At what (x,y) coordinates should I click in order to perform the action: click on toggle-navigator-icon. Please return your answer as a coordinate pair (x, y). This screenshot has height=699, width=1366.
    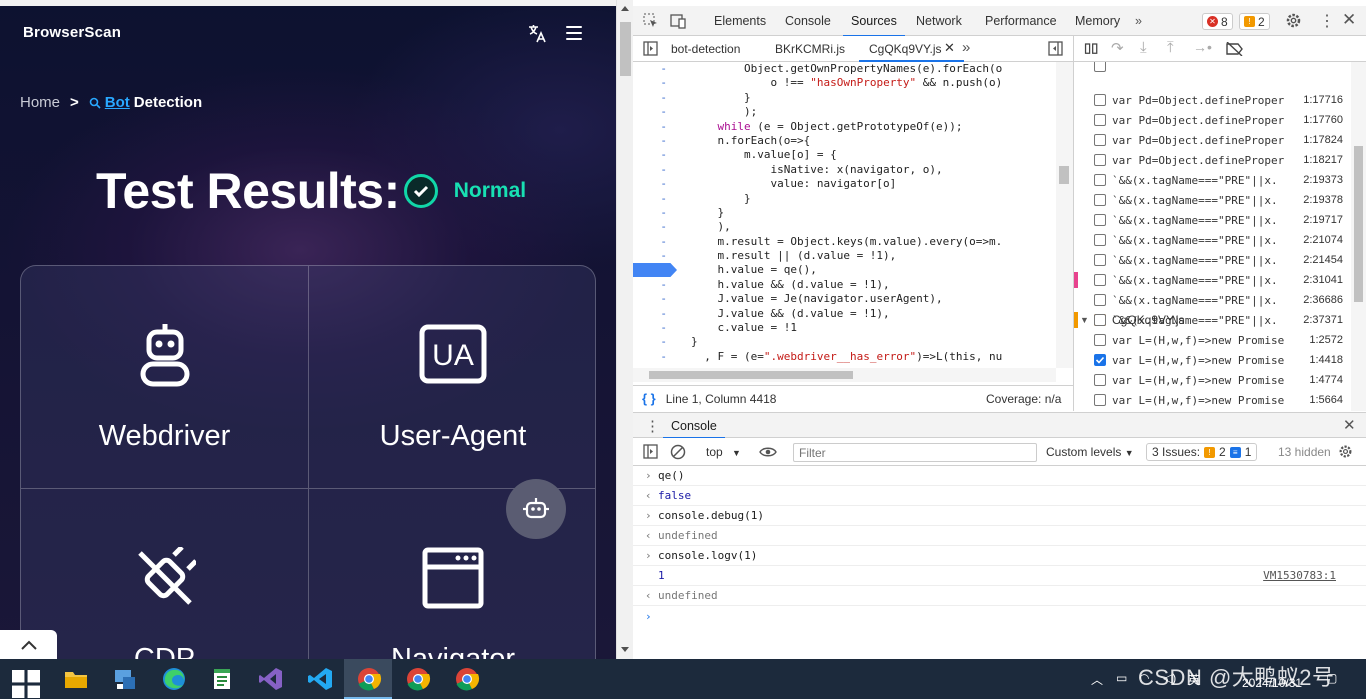
    Looking at the image, I should click on (650, 48).